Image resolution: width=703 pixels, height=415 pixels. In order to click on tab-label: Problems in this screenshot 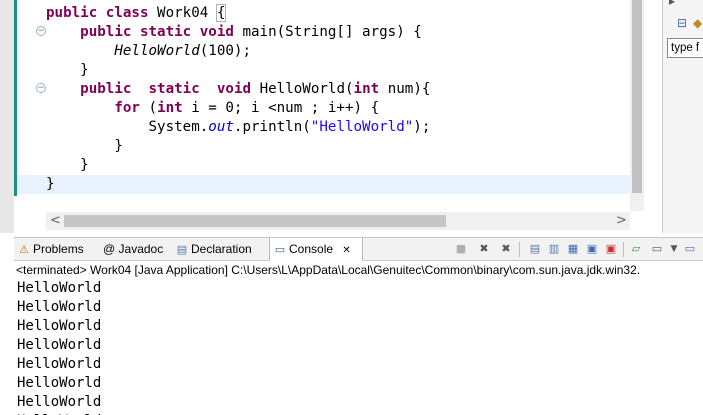, I will do `click(58, 249)`.